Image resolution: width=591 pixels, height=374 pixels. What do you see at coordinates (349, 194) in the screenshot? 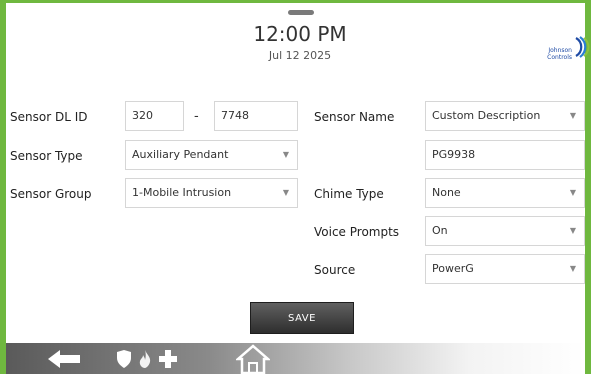
I see `chime-type-label: Chime Type` at bounding box center [349, 194].